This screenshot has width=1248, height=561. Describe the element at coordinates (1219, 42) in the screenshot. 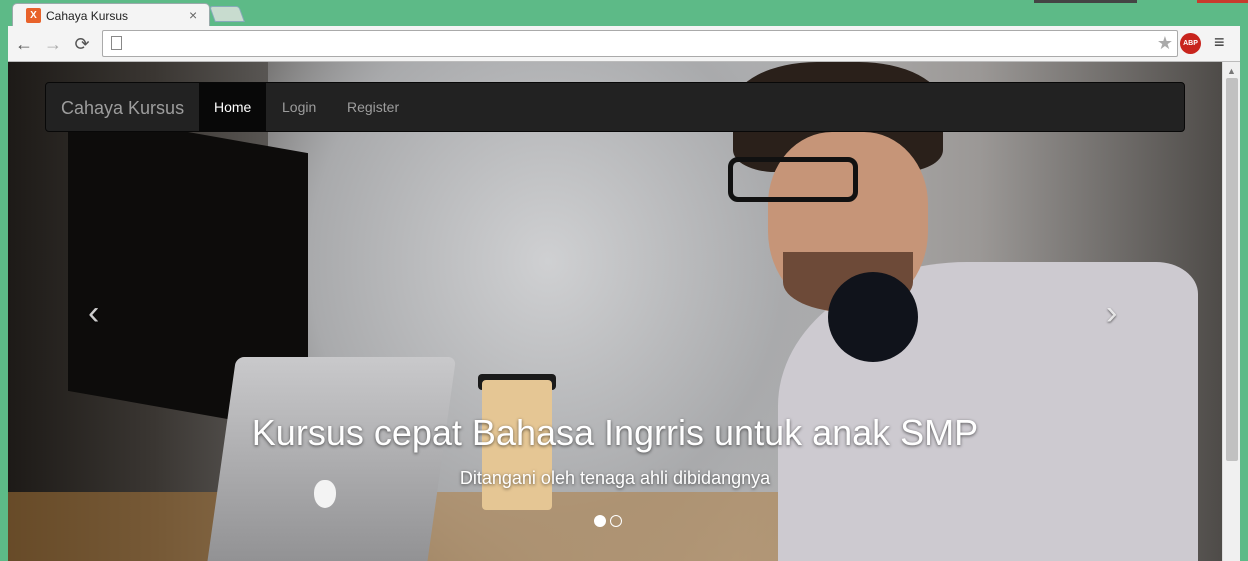

I see `hamburger-menu-icon: ≡` at that location.